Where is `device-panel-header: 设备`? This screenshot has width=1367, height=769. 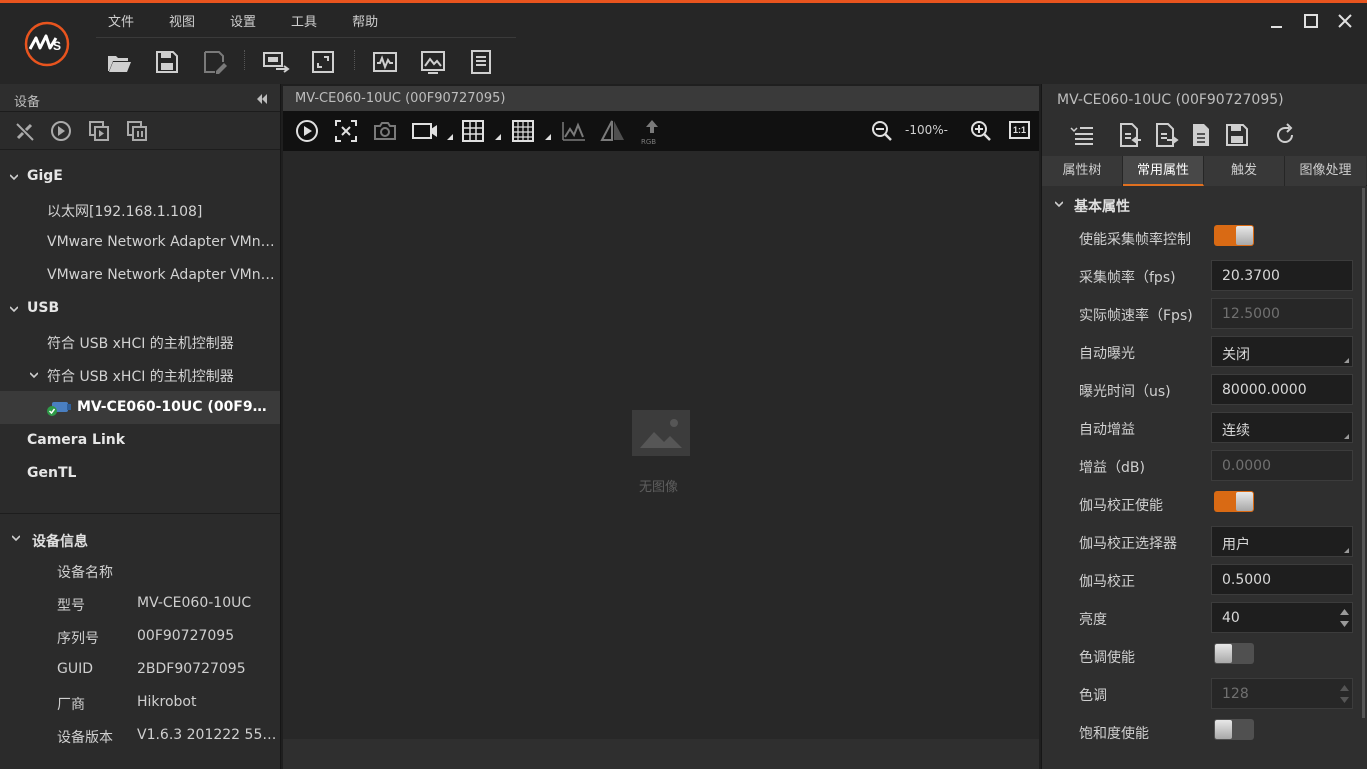
device-panel-header: 设备 is located at coordinates (140, 98).